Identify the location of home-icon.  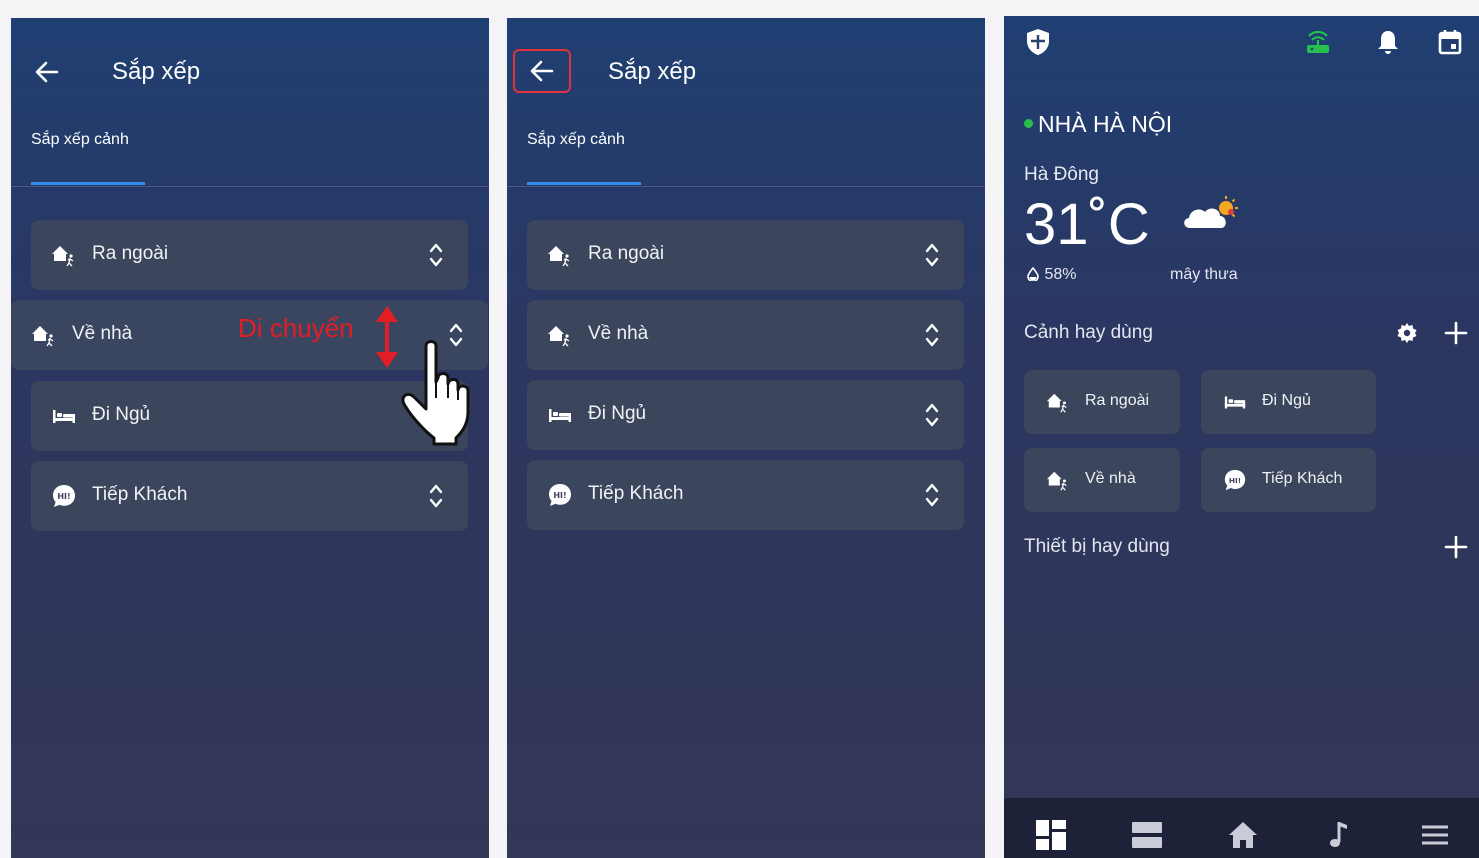
(1243, 835).